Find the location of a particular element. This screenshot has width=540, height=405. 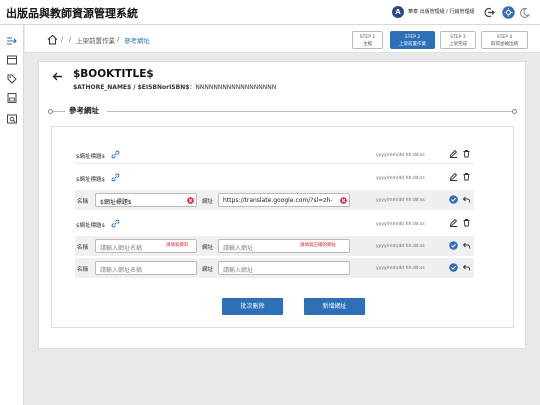

step-4: STEP 4 取得並輸出網 is located at coordinates (504, 40).